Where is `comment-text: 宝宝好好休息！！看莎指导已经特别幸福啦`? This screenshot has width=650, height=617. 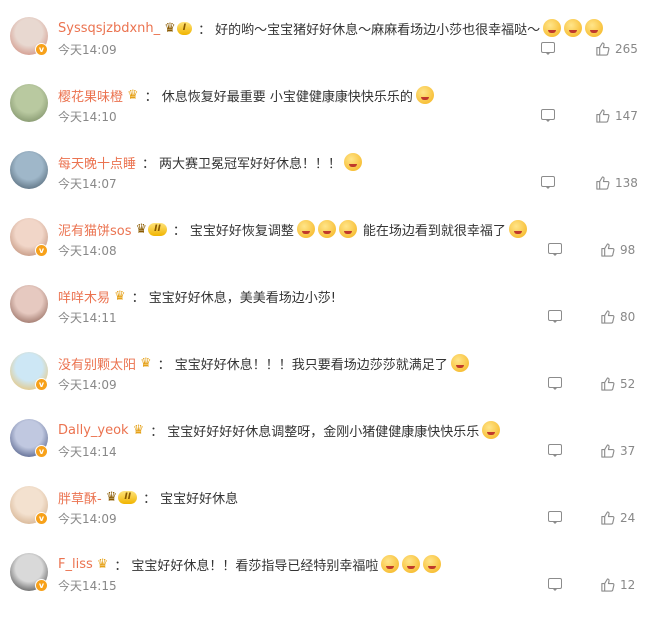
comment-text: 宝宝好好休息！！看莎指导已经特别幸福啦 is located at coordinates (255, 566).